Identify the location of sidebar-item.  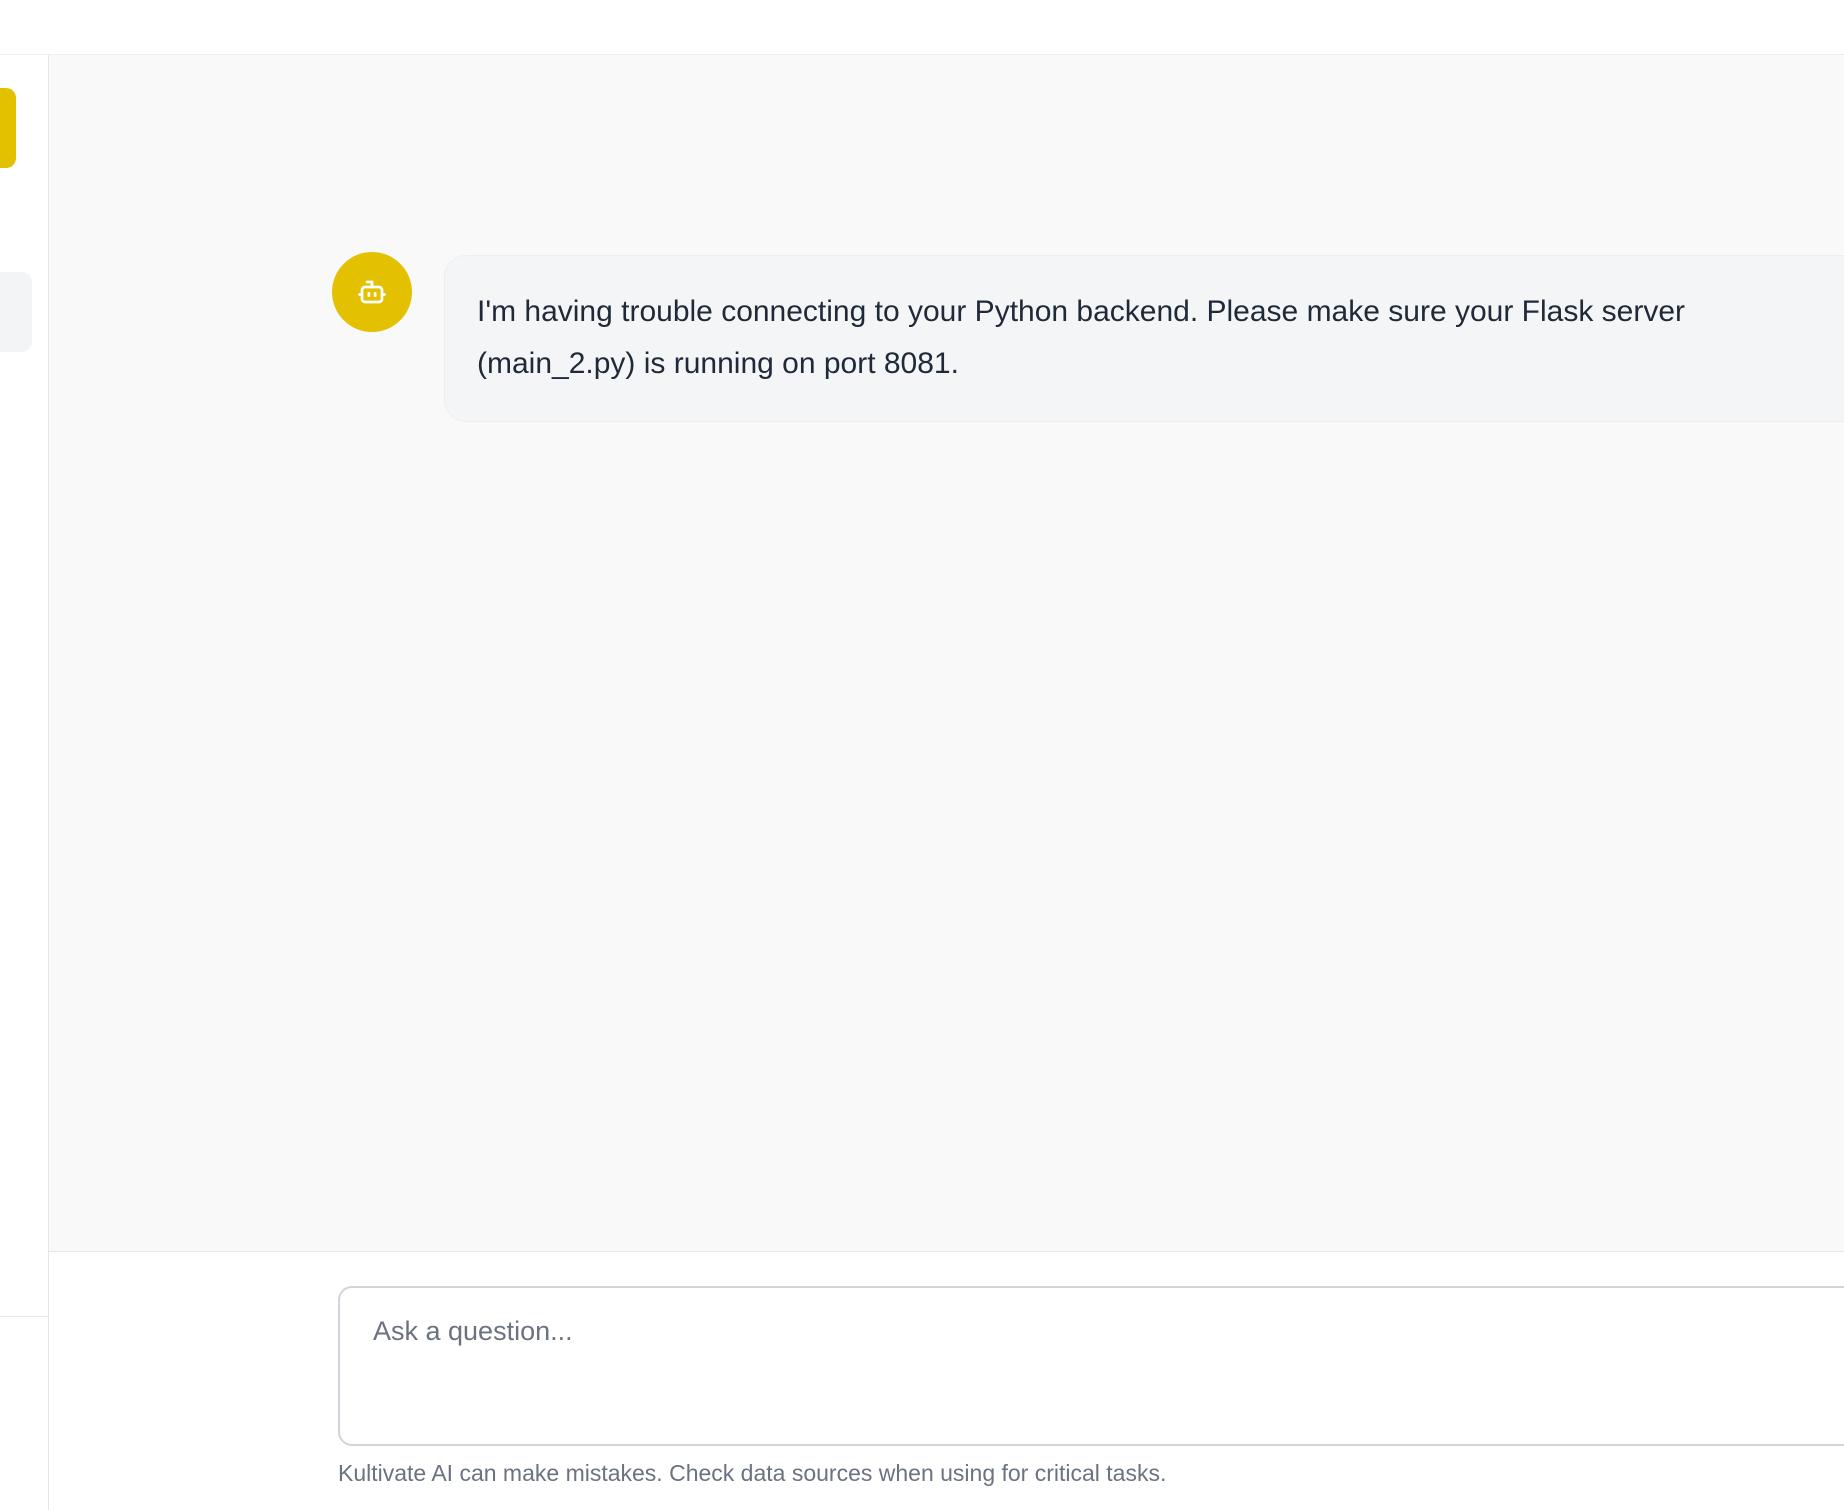
(16, 312).